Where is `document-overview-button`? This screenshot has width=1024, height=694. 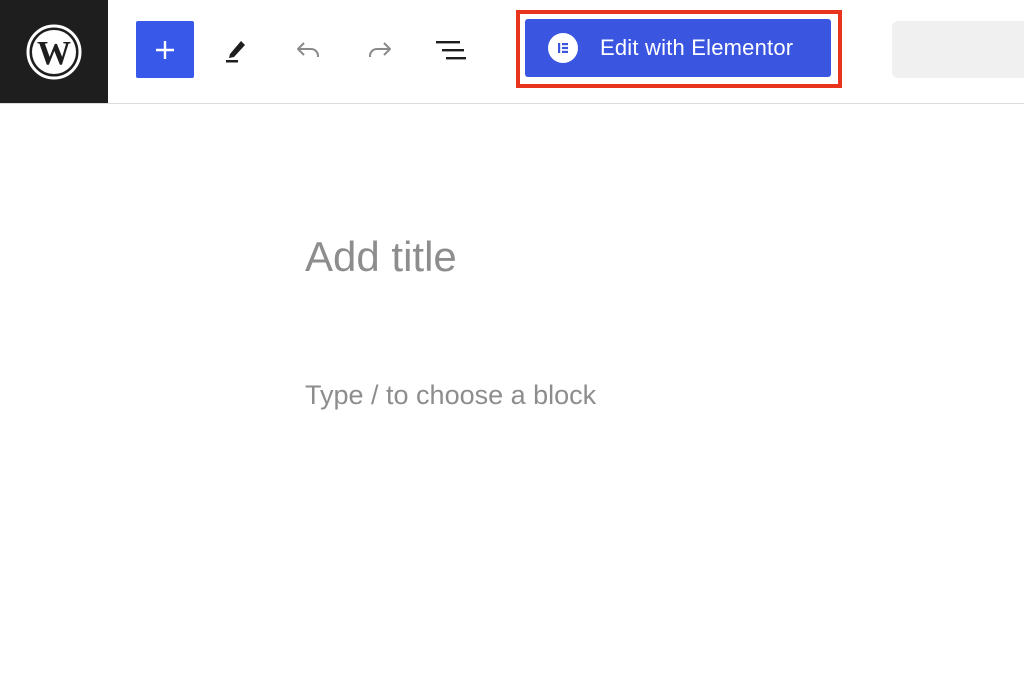 document-overview-button is located at coordinates (451, 50).